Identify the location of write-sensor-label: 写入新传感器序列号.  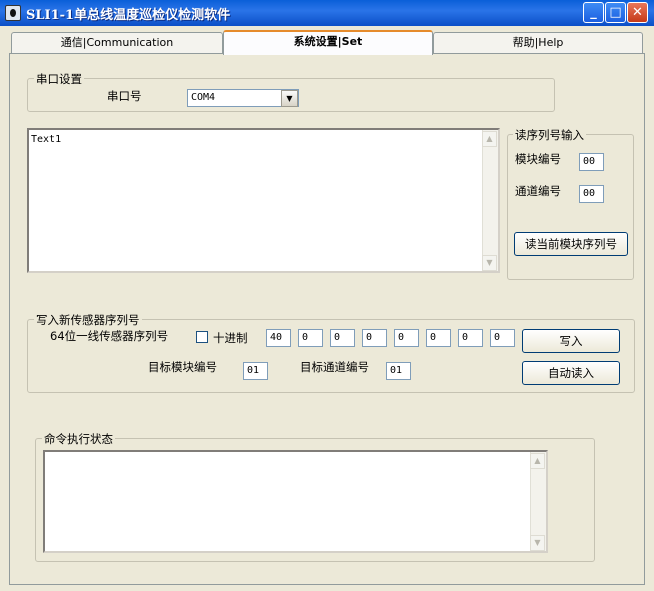
(88, 320).